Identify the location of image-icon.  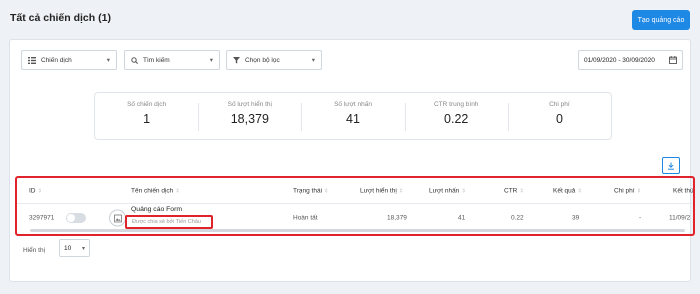
(117, 218).